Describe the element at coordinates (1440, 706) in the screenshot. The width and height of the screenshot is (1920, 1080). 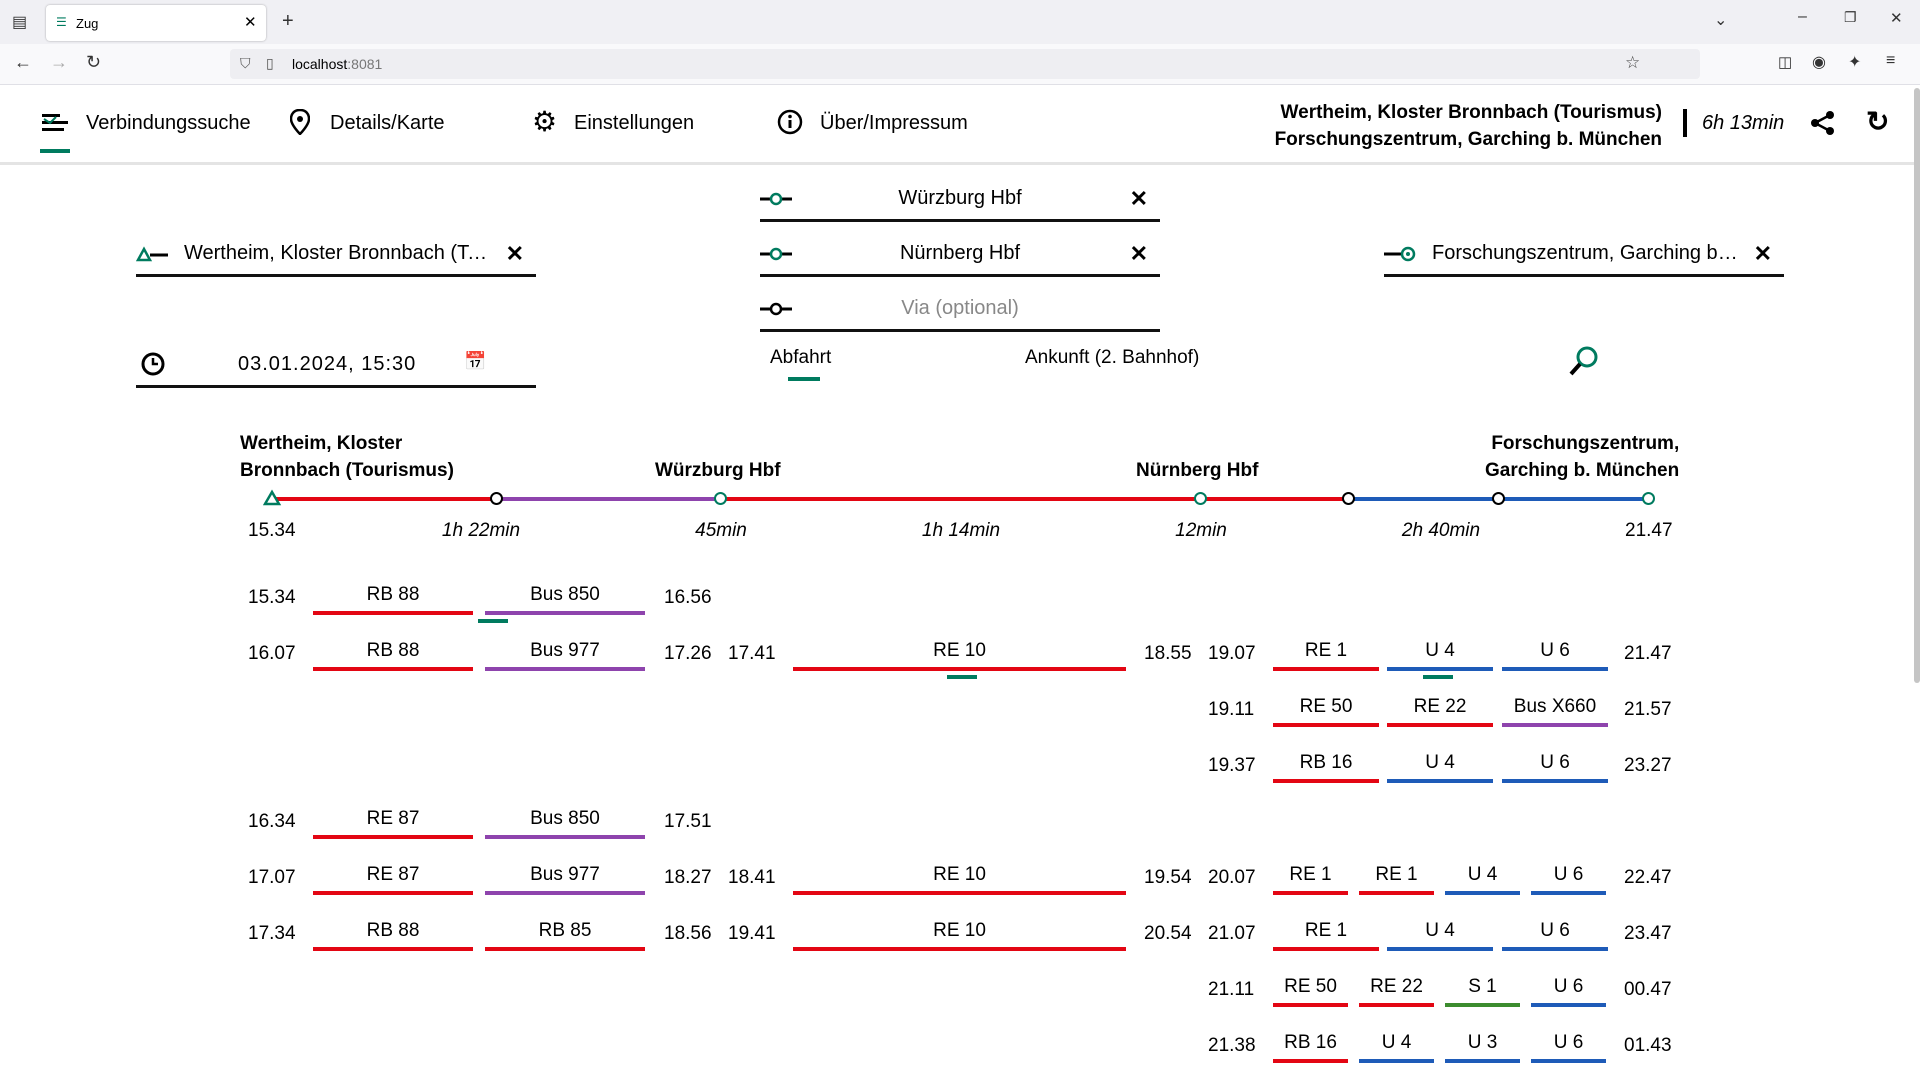
I see `train-label: RE 22` at that location.